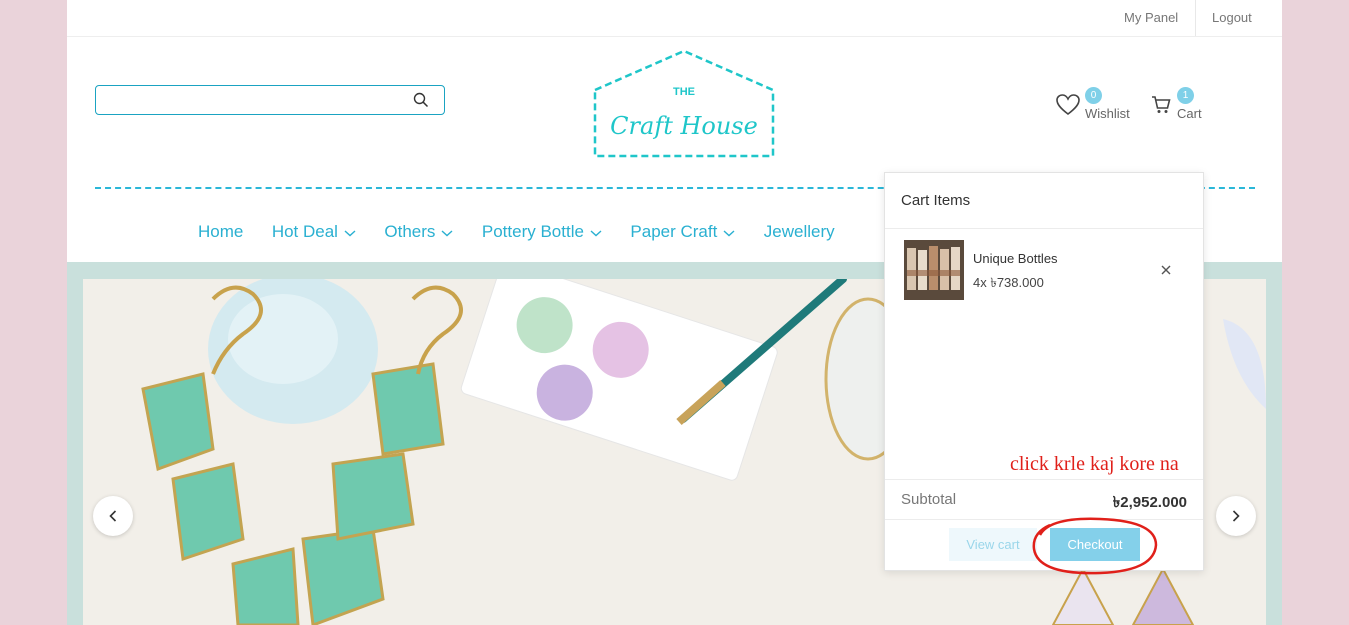 This screenshot has height=625, width=1349. Describe the element at coordinates (1149, 502) in the screenshot. I see `subtotal-value: ৳2,952.000` at that location.